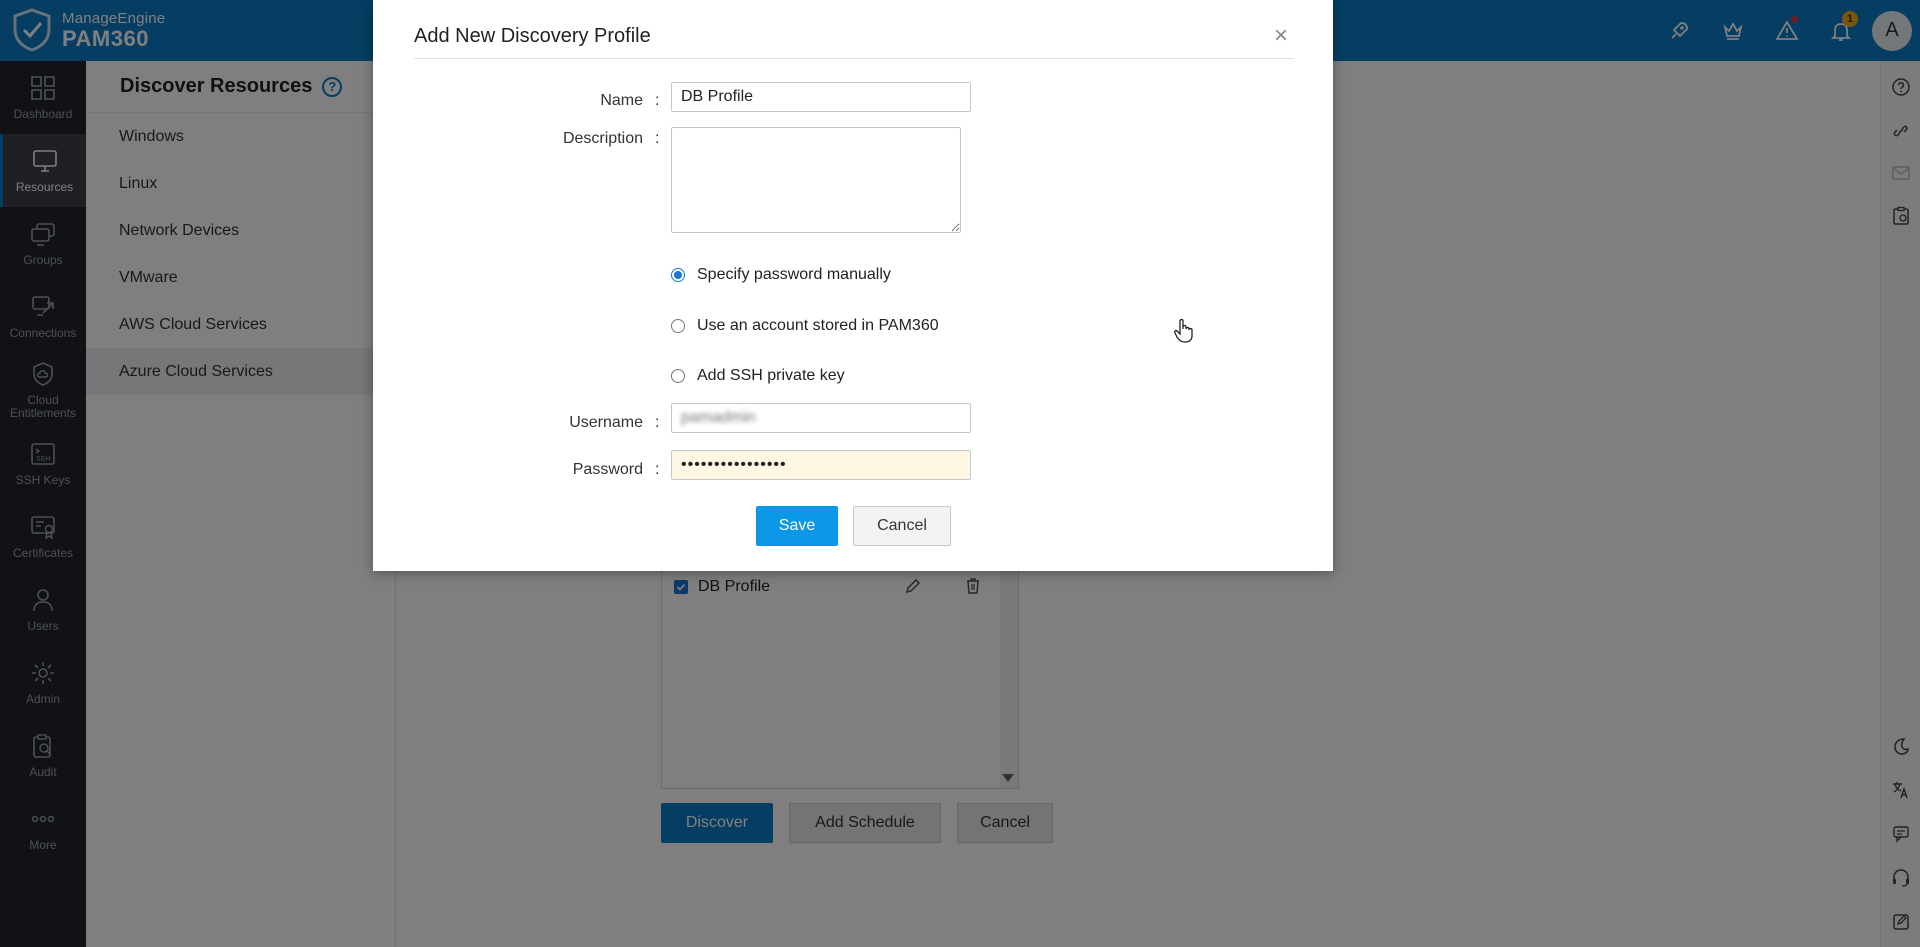 This screenshot has width=1920, height=947. Describe the element at coordinates (797, 526) in the screenshot. I see `save-button: Save` at that location.